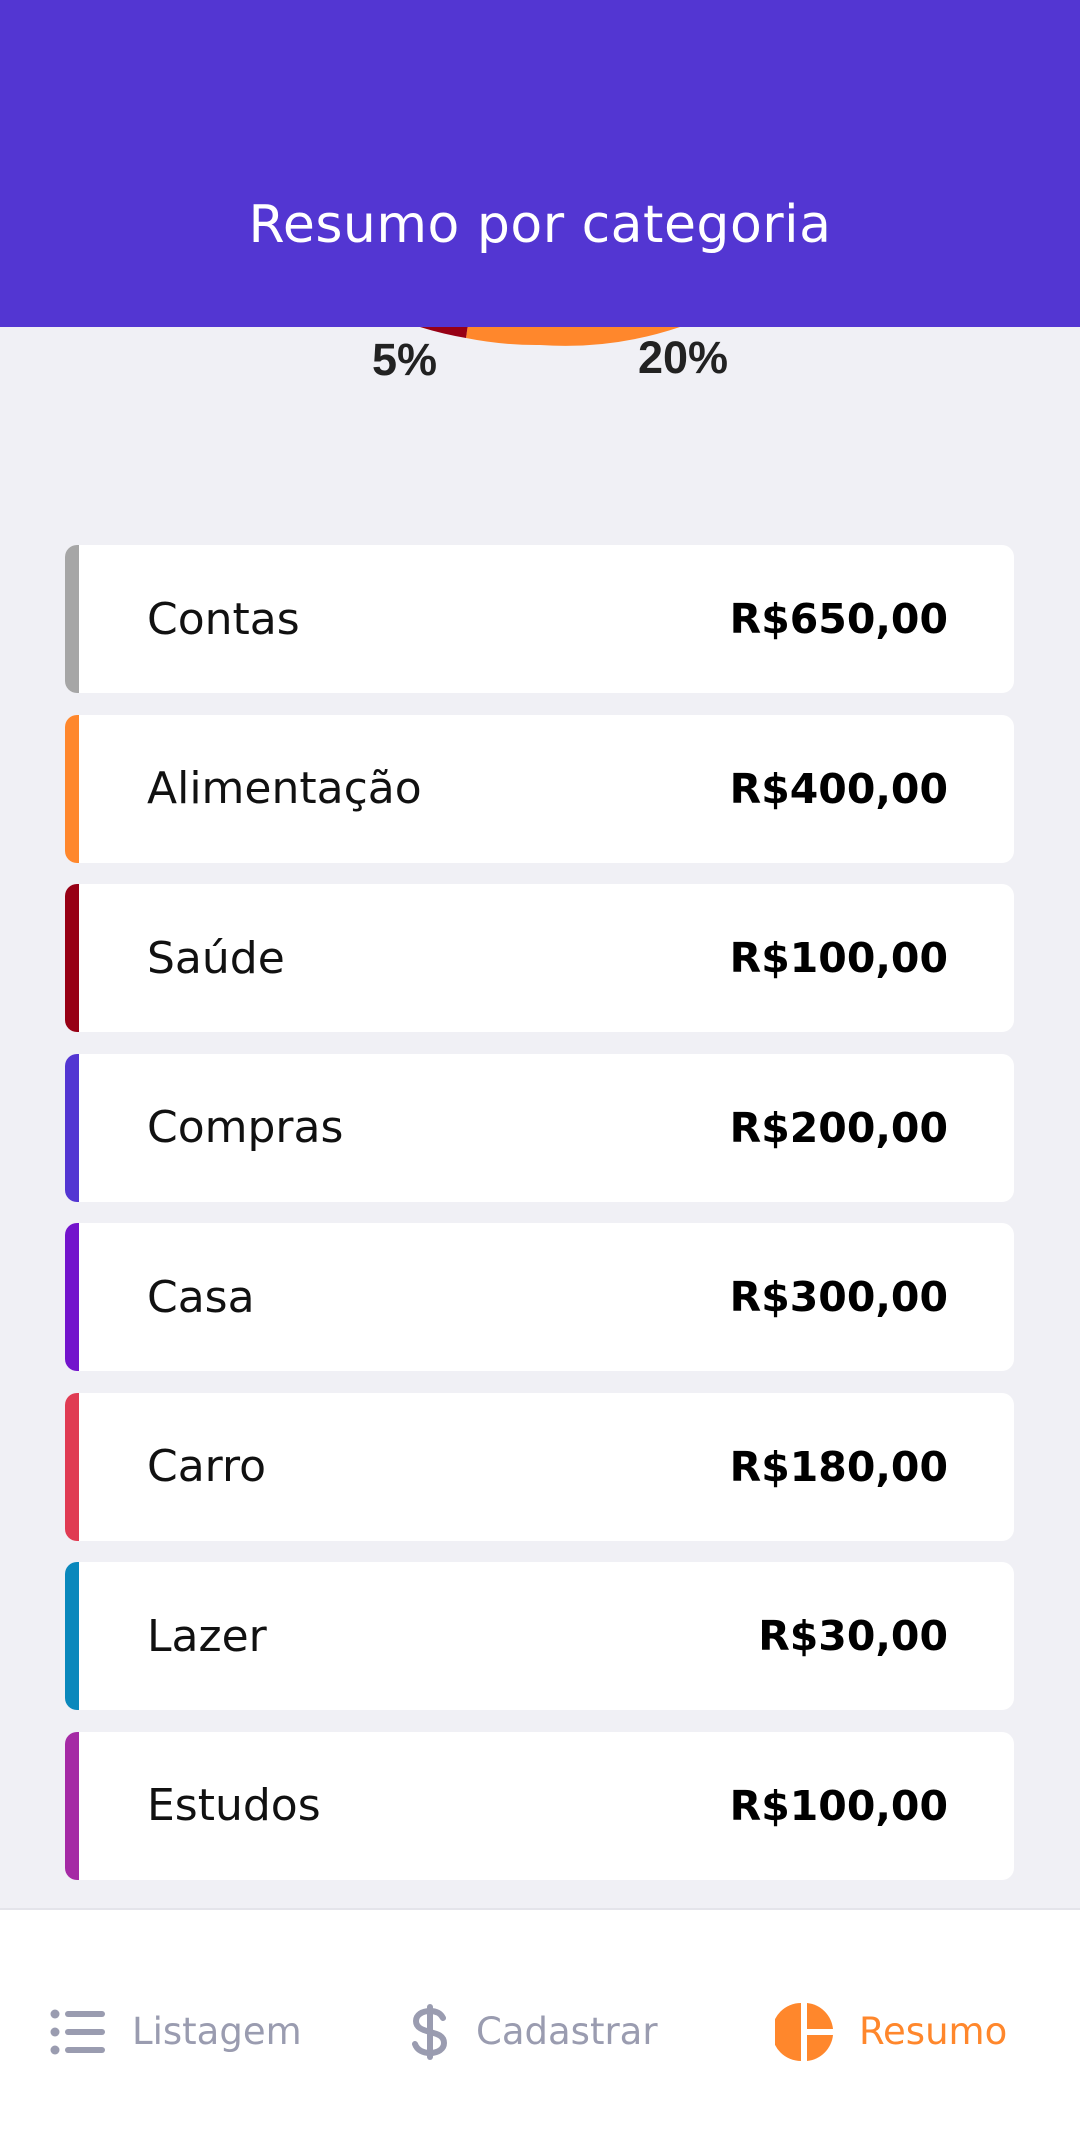 The width and height of the screenshot is (1080, 2151). What do you see at coordinates (539, 1297) in the screenshot?
I see `category-card: Casa R$300,00` at bounding box center [539, 1297].